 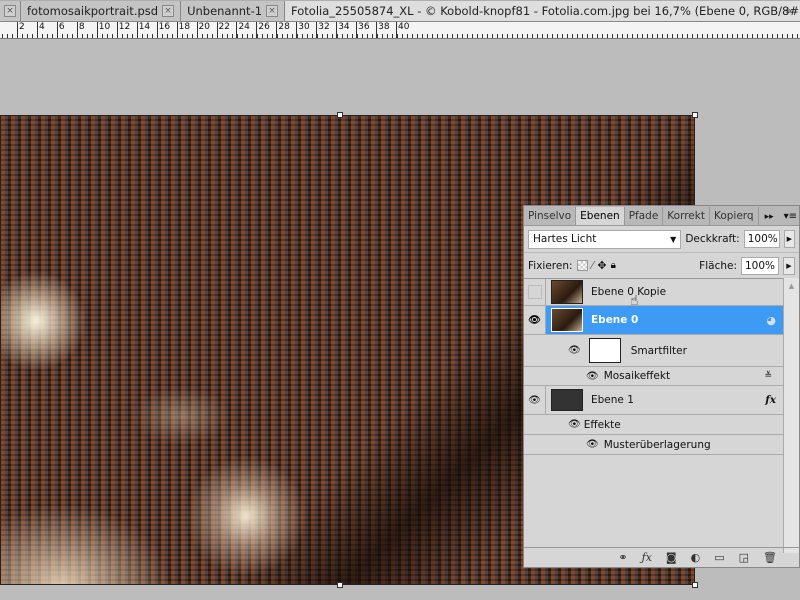 What do you see at coordinates (789, 265) in the screenshot?
I see `fill-slider-button: ▶` at bounding box center [789, 265].